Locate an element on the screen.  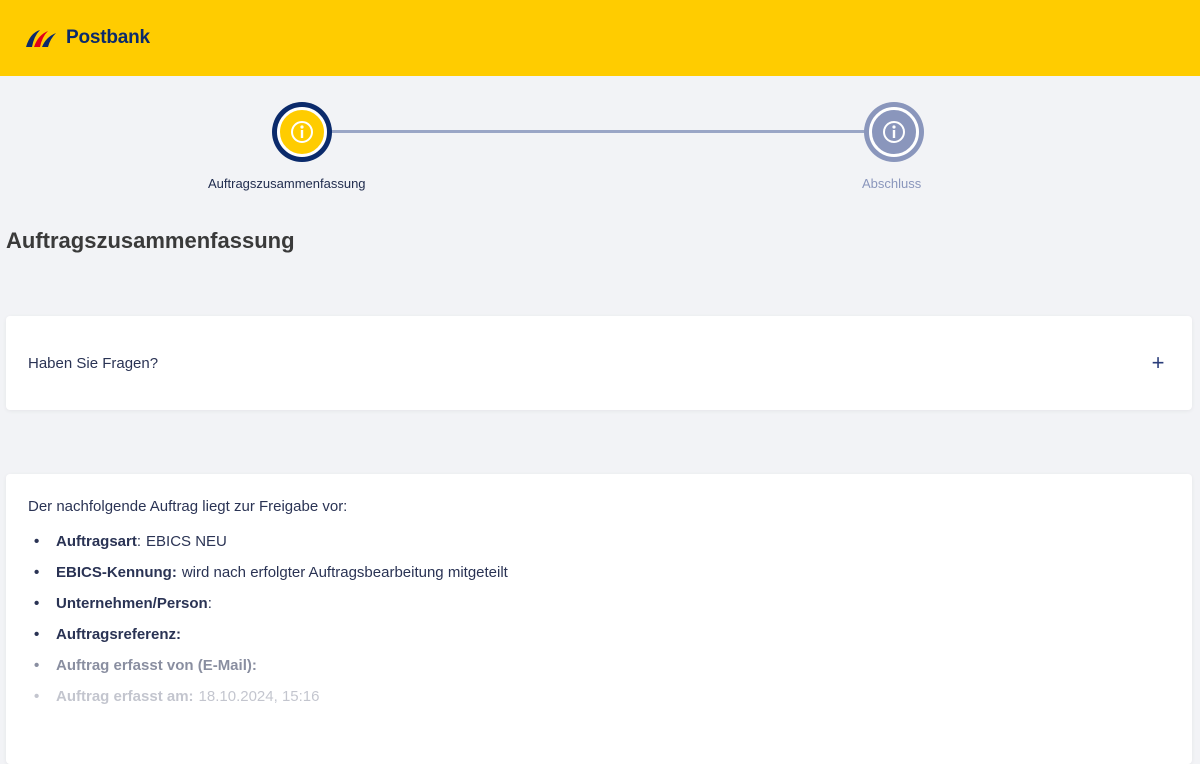
item-key: EBICS-Kennung: is located at coordinates (116, 572).